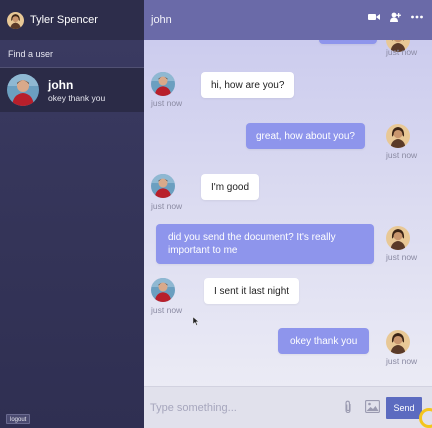 This screenshot has height=428, width=432. What do you see at coordinates (64, 20) in the screenshot?
I see `current-user-name: Tyler Spencer` at bounding box center [64, 20].